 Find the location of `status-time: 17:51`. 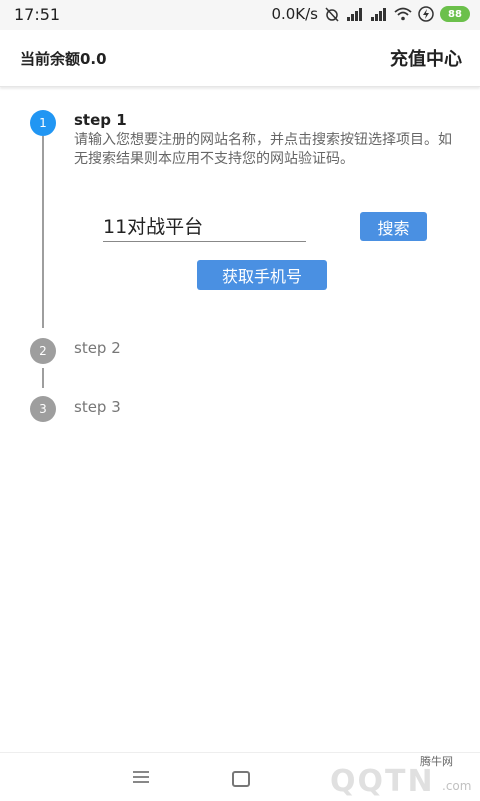

status-time: 17:51 is located at coordinates (37, 14).